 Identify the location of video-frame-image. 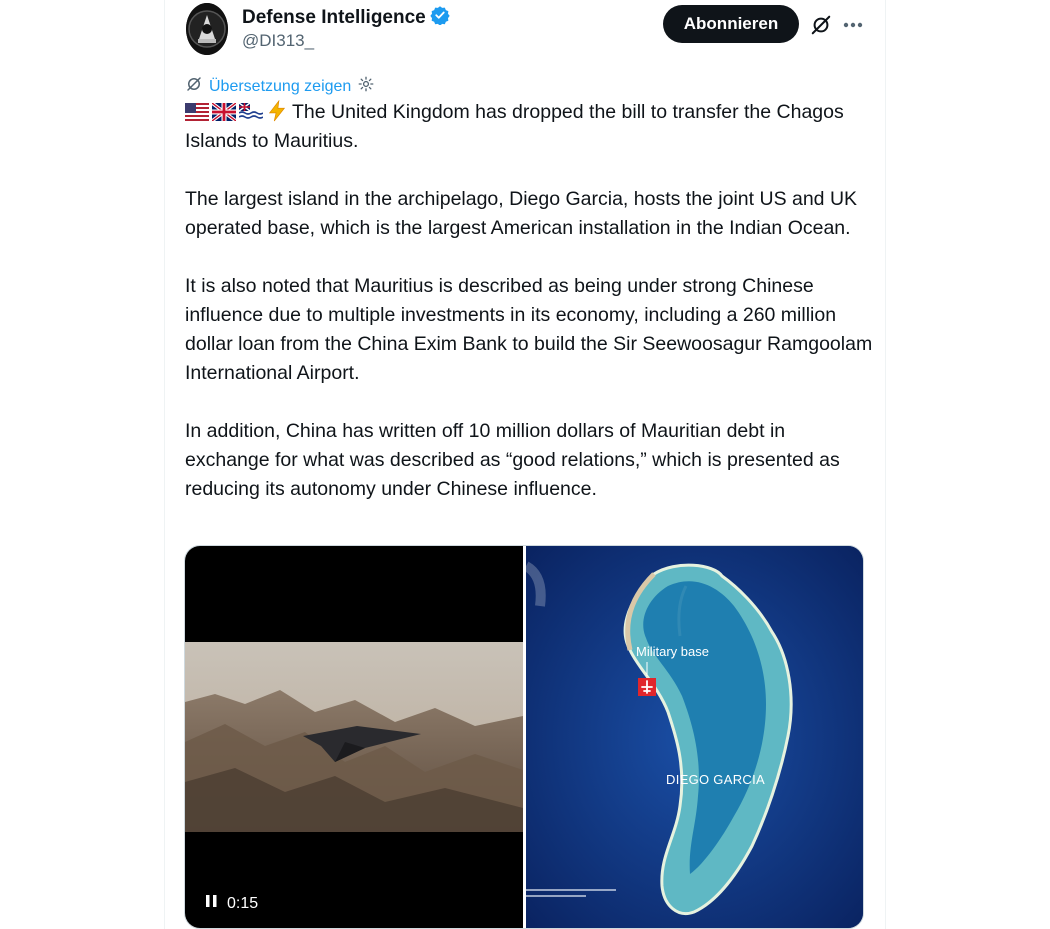
(354, 737).